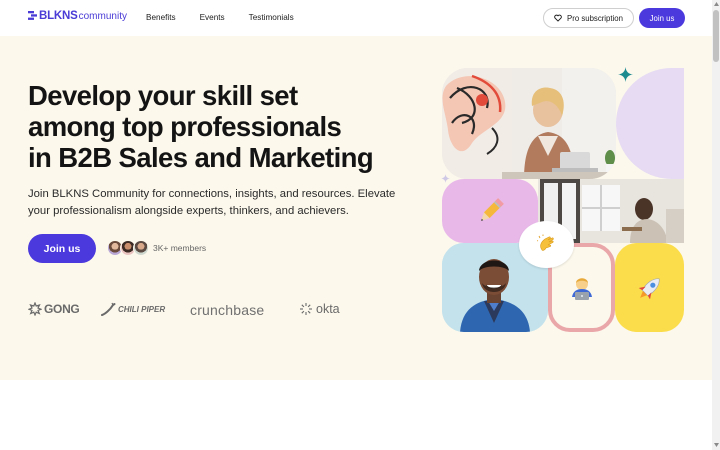  I want to click on pro-subscription-label: Pro subscription, so click(595, 18).